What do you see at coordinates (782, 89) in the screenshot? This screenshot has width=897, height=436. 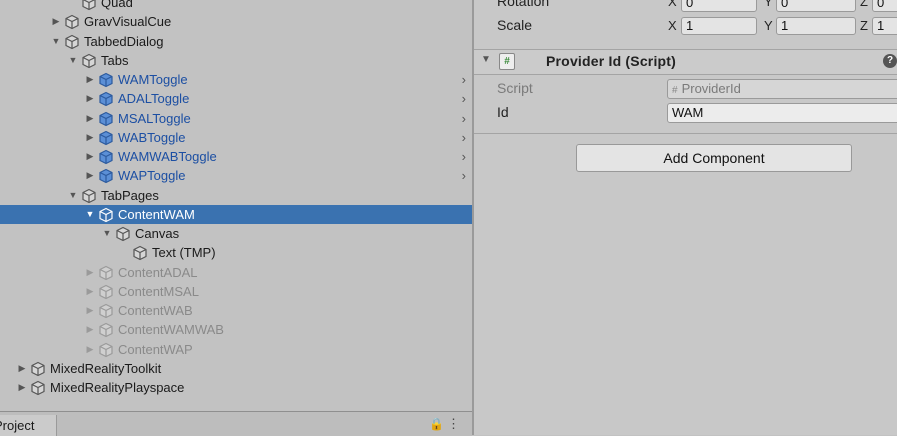 I see `script-field: # ProviderId` at bounding box center [782, 89].